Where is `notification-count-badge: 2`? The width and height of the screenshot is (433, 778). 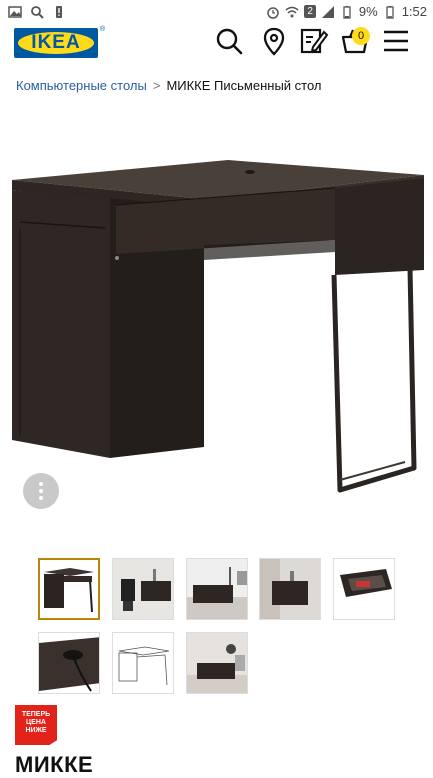 notification-count-badge: 2 is located at coordinates (310, 11).